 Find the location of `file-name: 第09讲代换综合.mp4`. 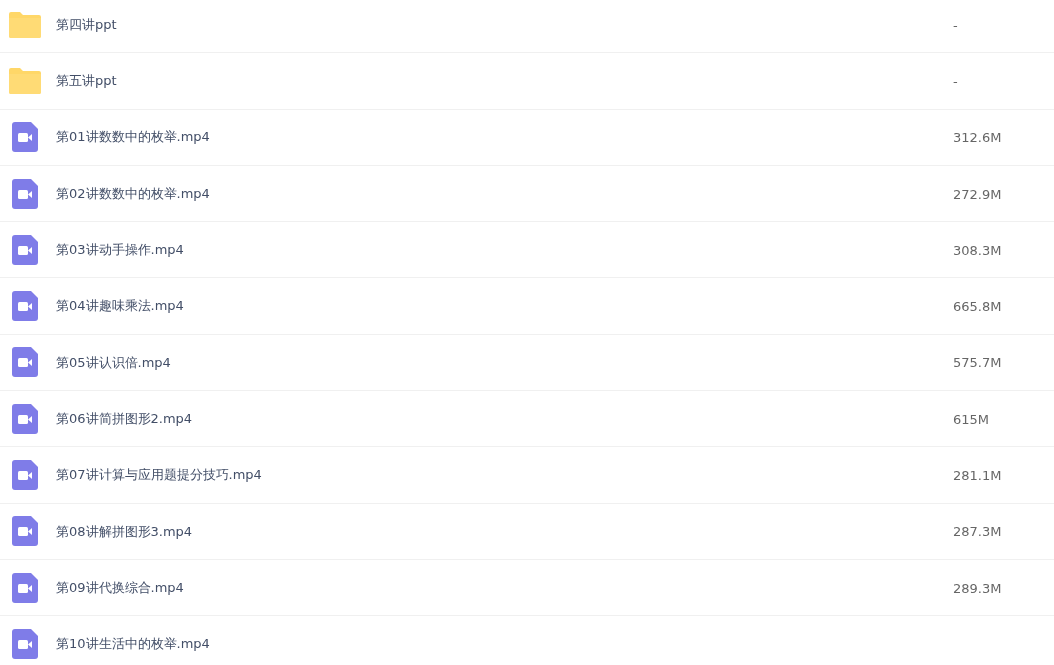

file-name: 第09讲代换综合.mp4 is located at coordinates (504, 587).